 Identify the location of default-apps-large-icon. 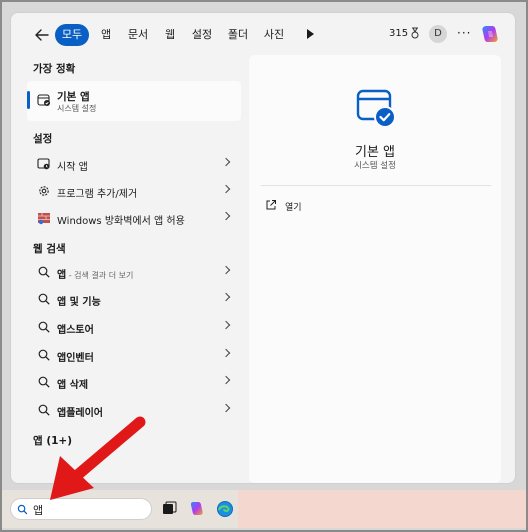
(376, 108).